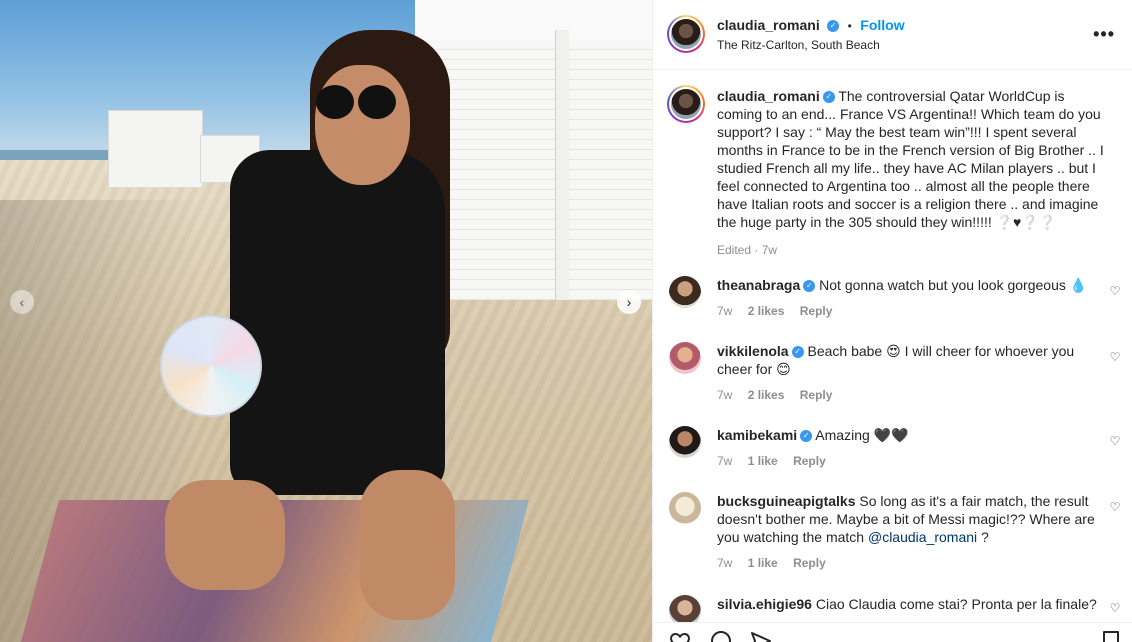 The height and width of the screenshot is (642, 1132). What do you see at coordinates (764, 604) in the screenshot?
I see `comment-username: silvia.ehigie96` at bounding box center [764, 604].